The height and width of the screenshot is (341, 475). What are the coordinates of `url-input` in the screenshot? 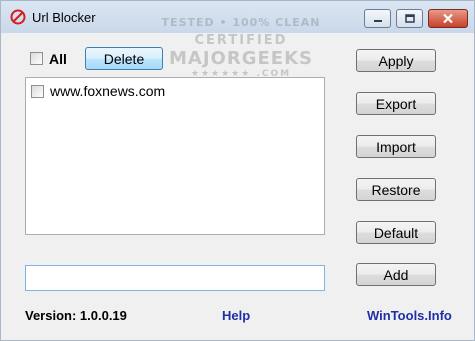 It's located at (175, 278).